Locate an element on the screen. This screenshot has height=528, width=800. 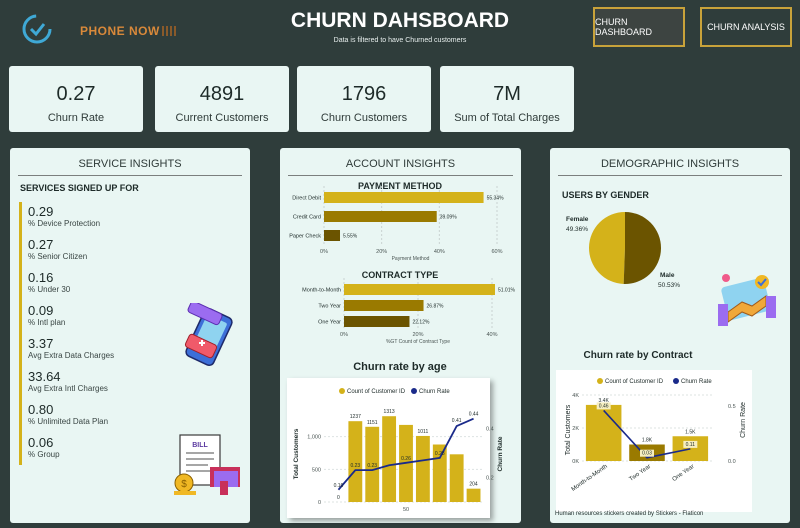
slice-value: 50.53% is located at coordinates (669, 285).